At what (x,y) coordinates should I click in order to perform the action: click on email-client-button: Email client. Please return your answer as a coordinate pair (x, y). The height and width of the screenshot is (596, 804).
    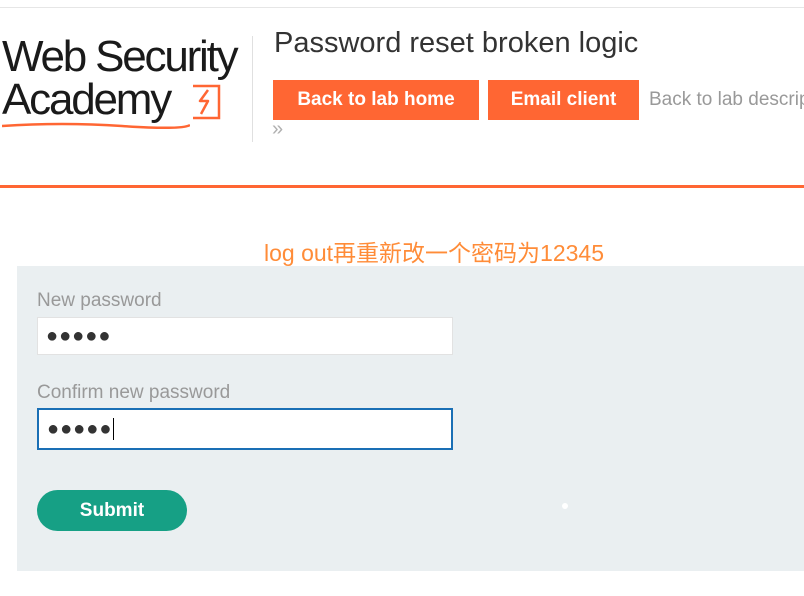
    Looking at the image, I should click on (563, 100).